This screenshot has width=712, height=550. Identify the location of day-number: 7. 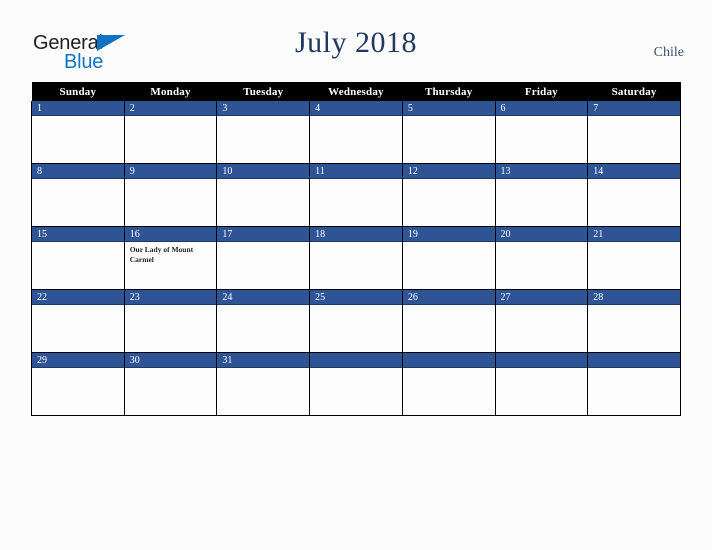
(634, 108).